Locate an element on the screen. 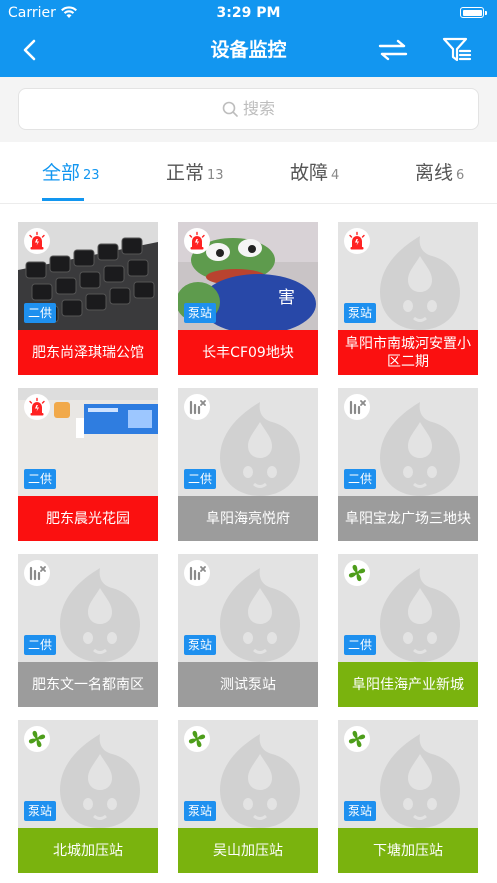 The width and height of the screenshot is (497, 883). tab-label: 正常 is located at coordinates (185, 173).